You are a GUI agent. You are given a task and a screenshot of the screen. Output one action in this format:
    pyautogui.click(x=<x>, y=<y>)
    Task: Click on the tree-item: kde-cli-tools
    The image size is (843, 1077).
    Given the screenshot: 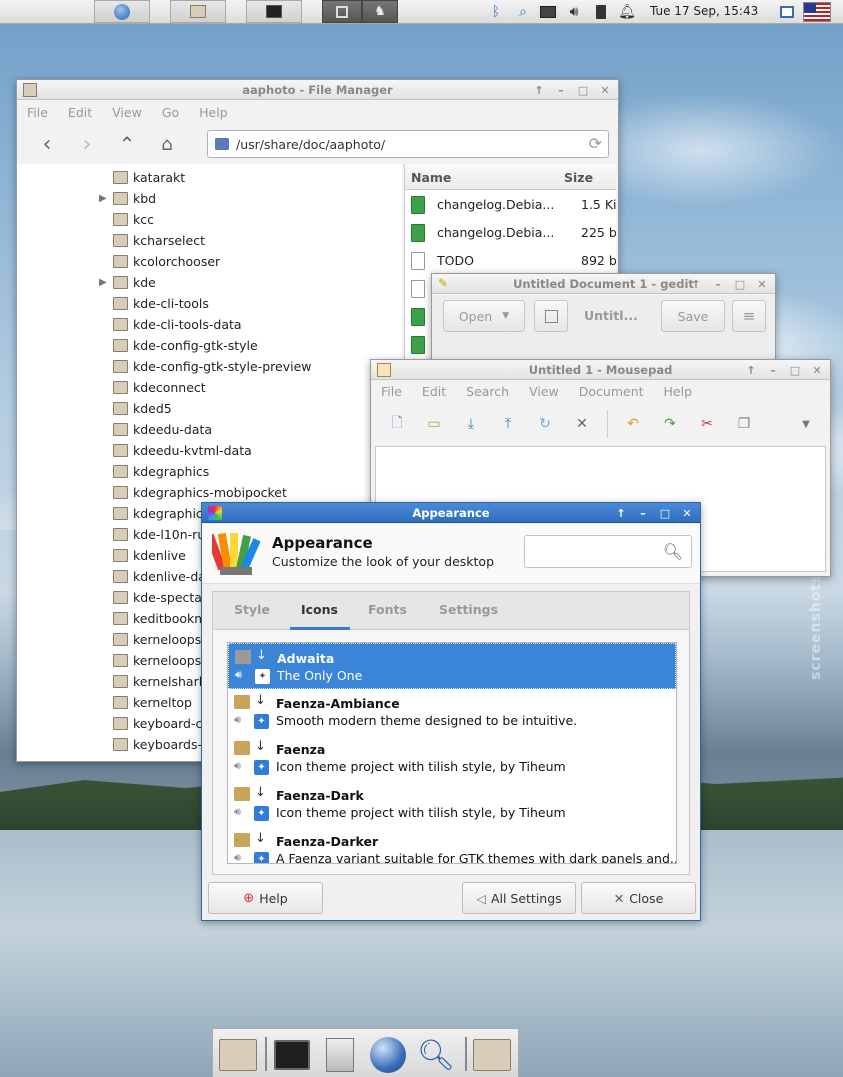 What is the action you would take?
    pyautogui.click(x=209, y=304)
    